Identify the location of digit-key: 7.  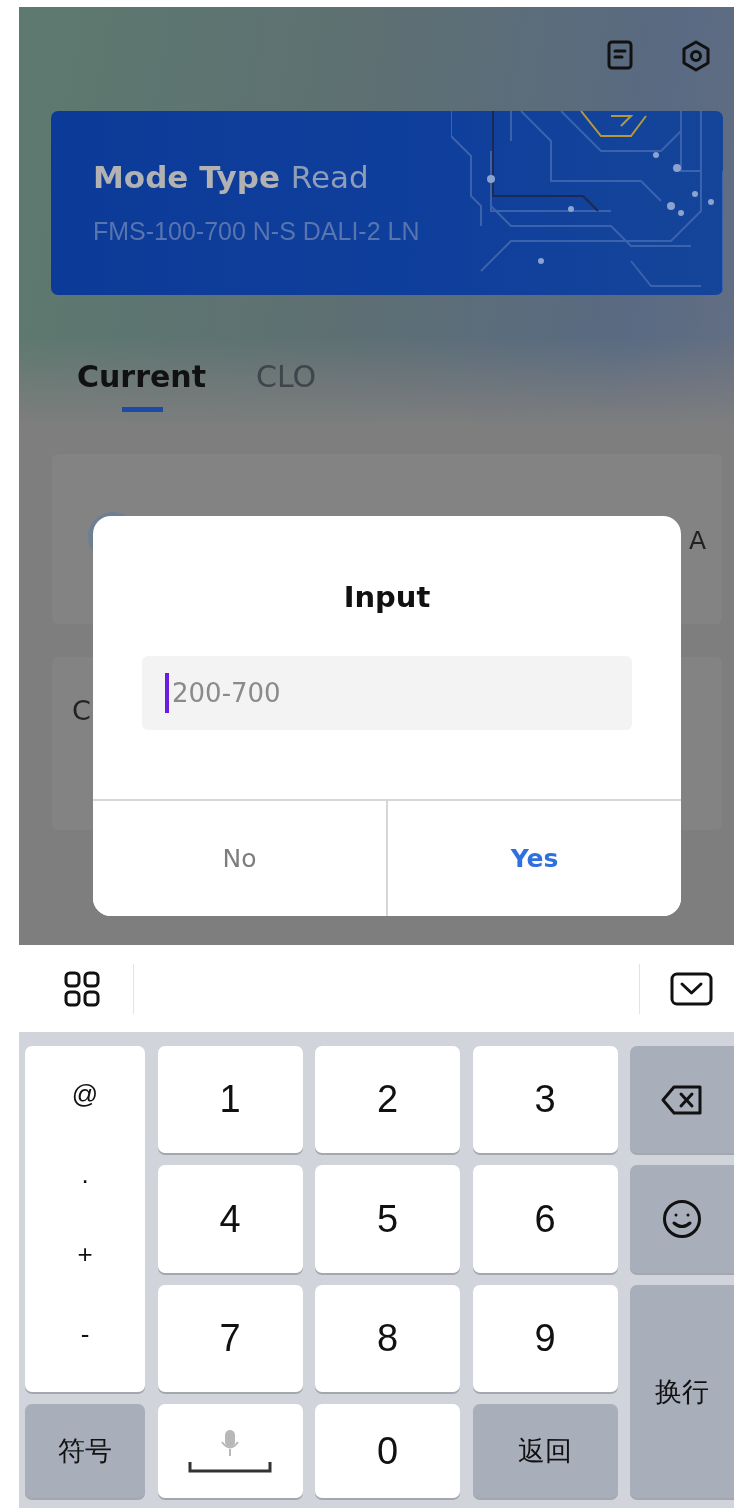
(230, 1338).